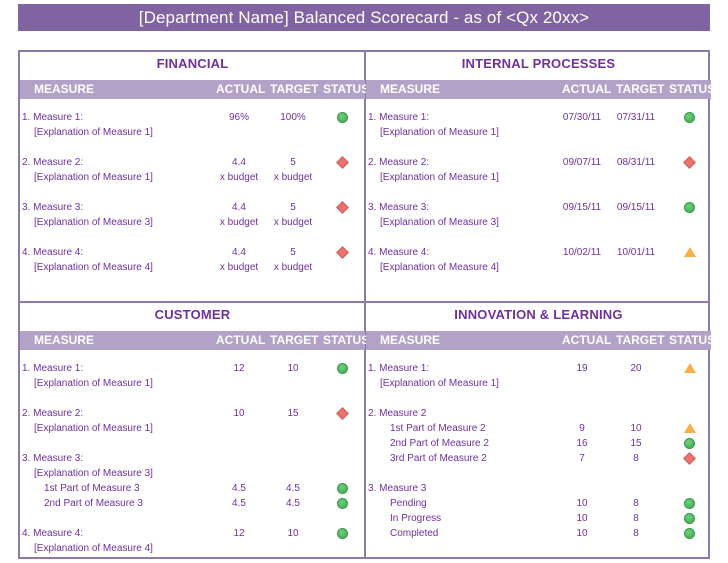 The height and width of the screenshot is (563, 728). What do you see at coordinates (293, 413) in the screenshot?
I see `target-value: 15` at bounding box center [293, 413].